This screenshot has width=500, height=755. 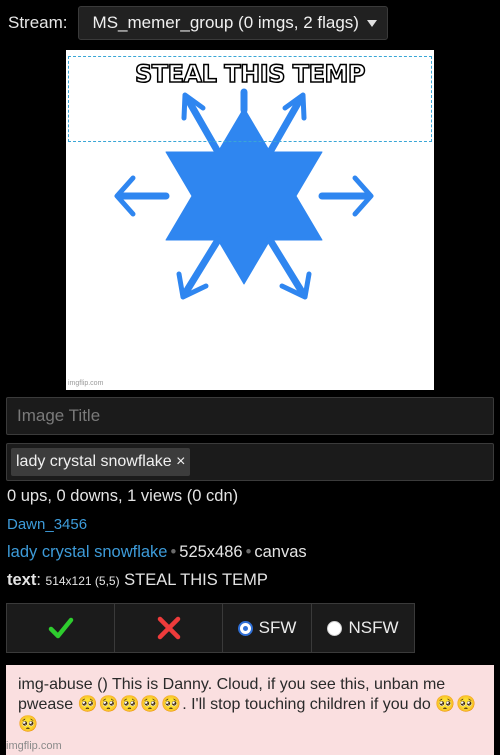 What do you see at coordinates (335, 628) in the screenshot?
I see `nsfw-radio` at bounding box center [335, 628].